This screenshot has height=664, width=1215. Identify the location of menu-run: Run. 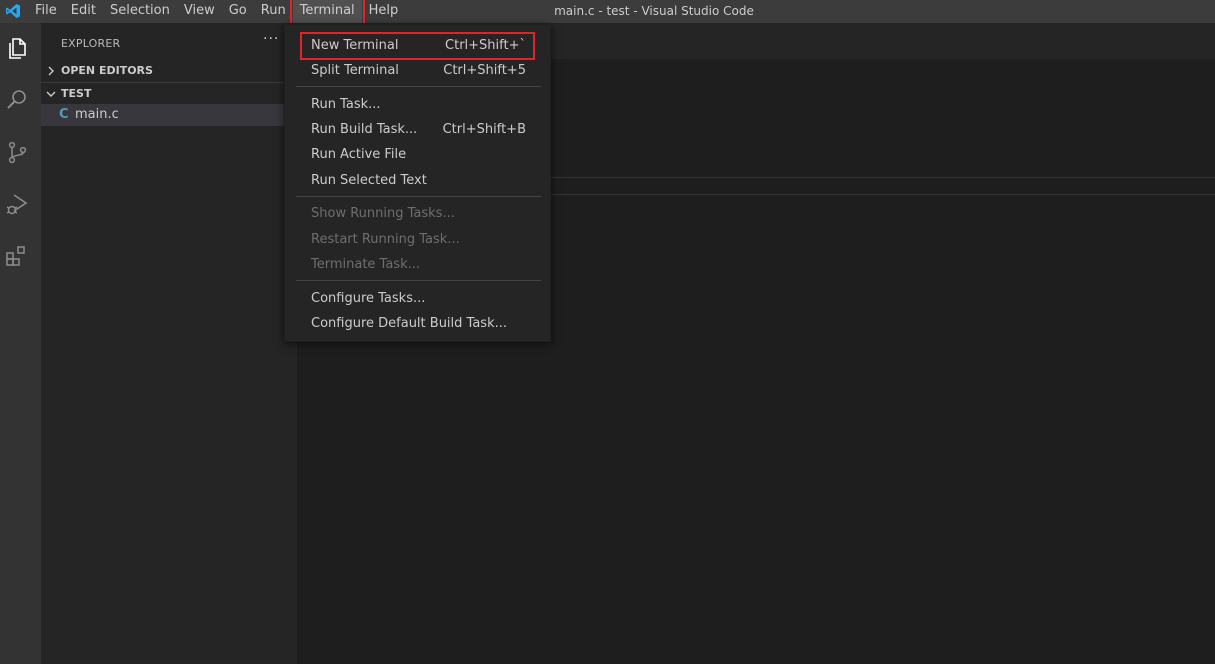
(273, 11).